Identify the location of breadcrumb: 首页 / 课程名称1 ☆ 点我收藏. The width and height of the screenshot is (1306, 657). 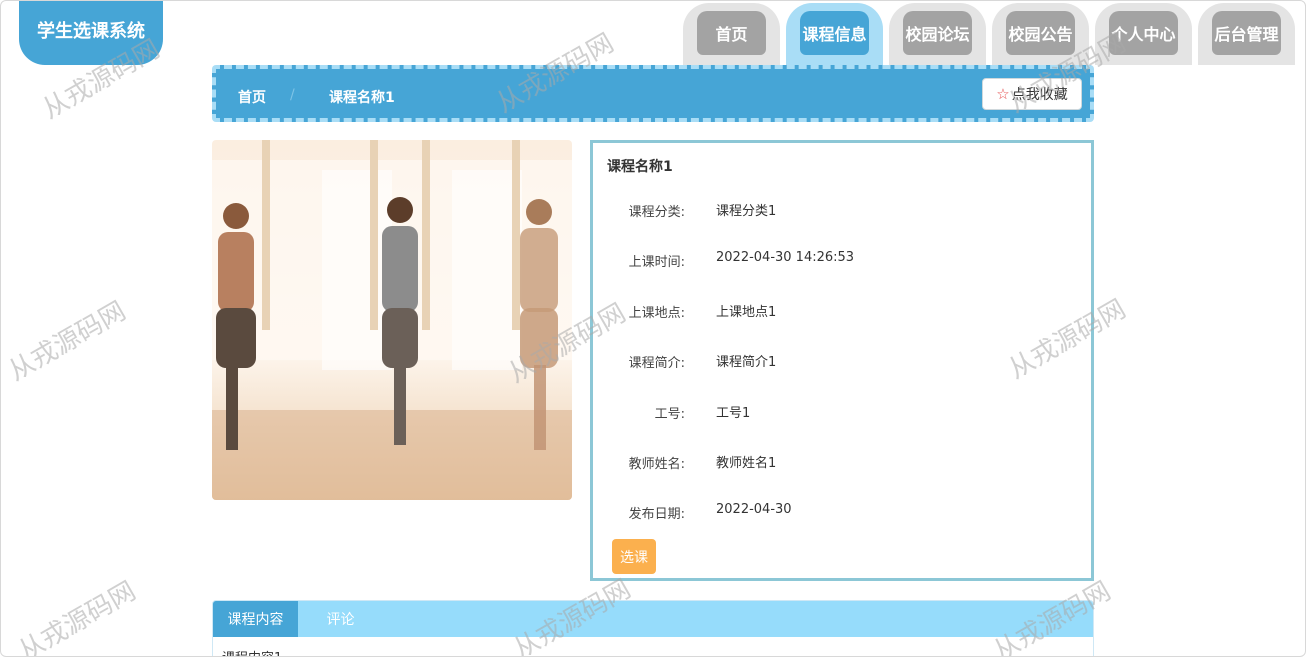
(653, 93).